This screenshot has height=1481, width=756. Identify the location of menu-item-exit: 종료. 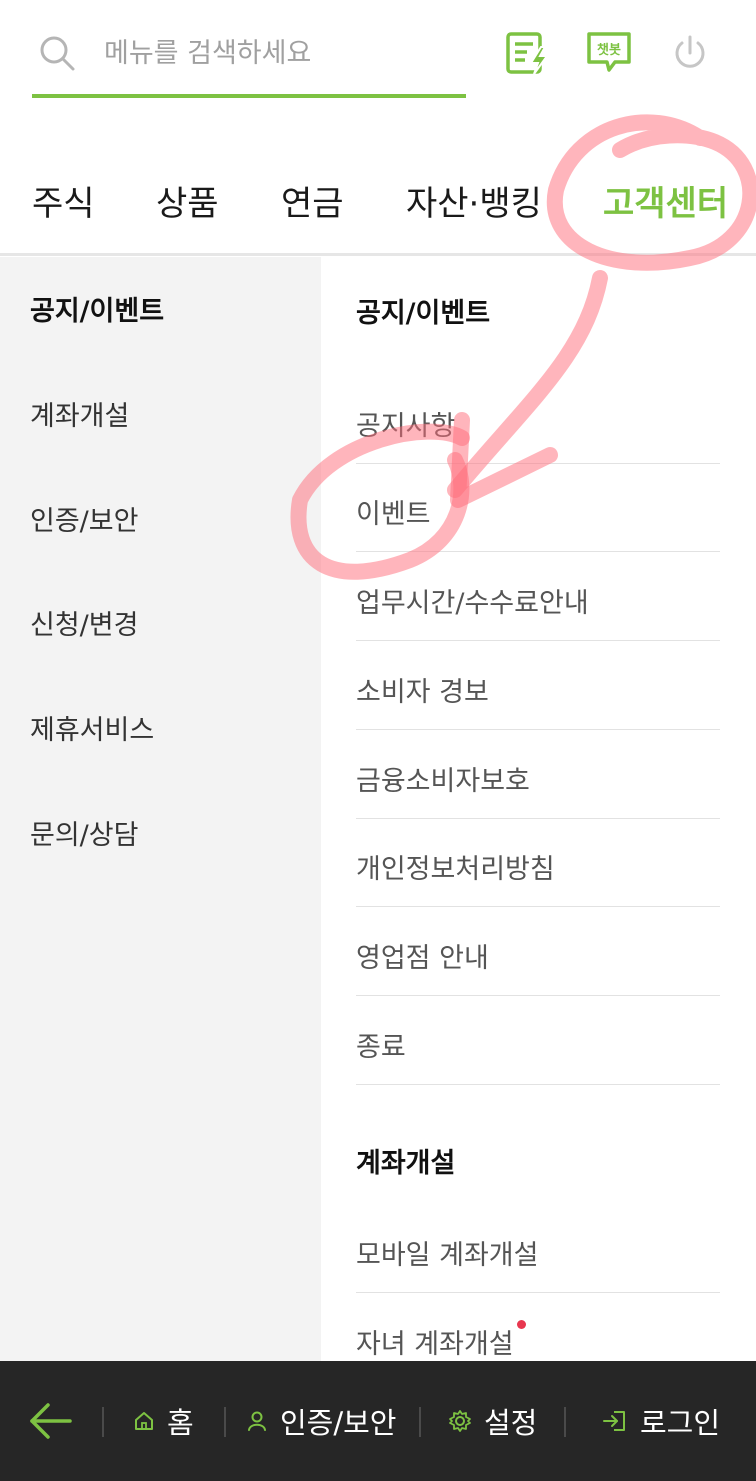
(538, 1041).